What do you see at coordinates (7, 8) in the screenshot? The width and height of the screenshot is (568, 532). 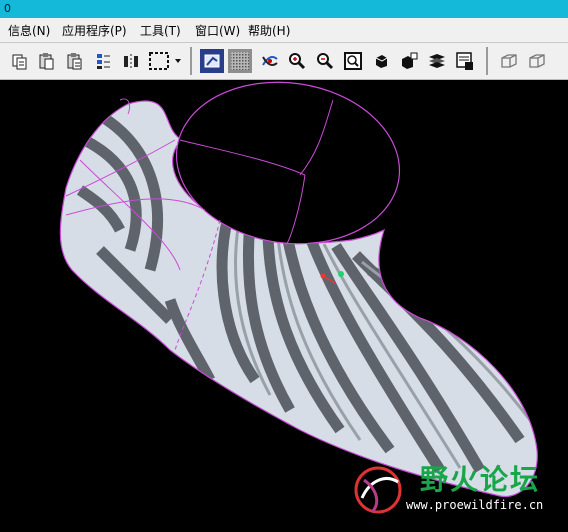 I see `window-title: 0` at bounding box center [7, 8].